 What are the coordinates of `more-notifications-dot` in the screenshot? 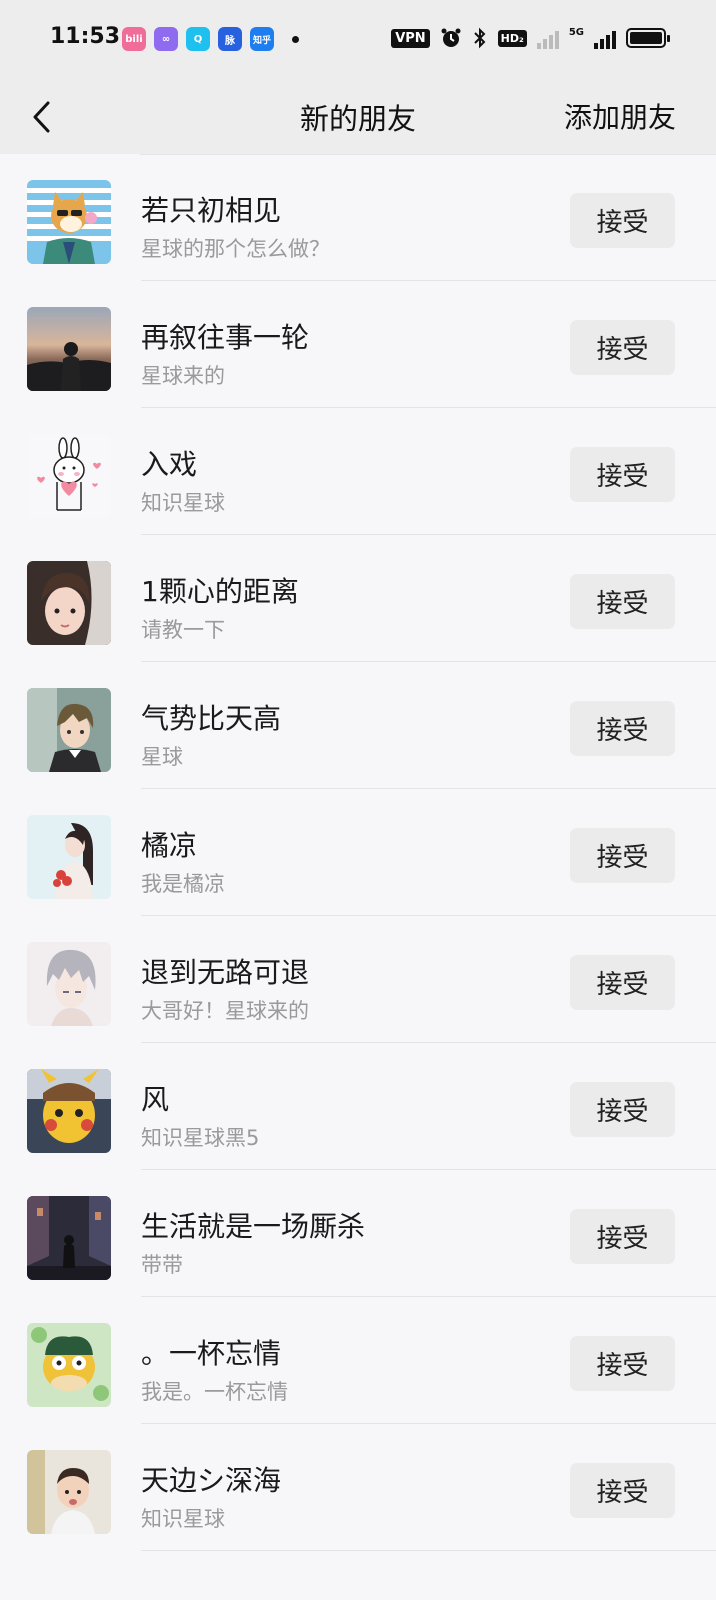 It's located at (295, 39).